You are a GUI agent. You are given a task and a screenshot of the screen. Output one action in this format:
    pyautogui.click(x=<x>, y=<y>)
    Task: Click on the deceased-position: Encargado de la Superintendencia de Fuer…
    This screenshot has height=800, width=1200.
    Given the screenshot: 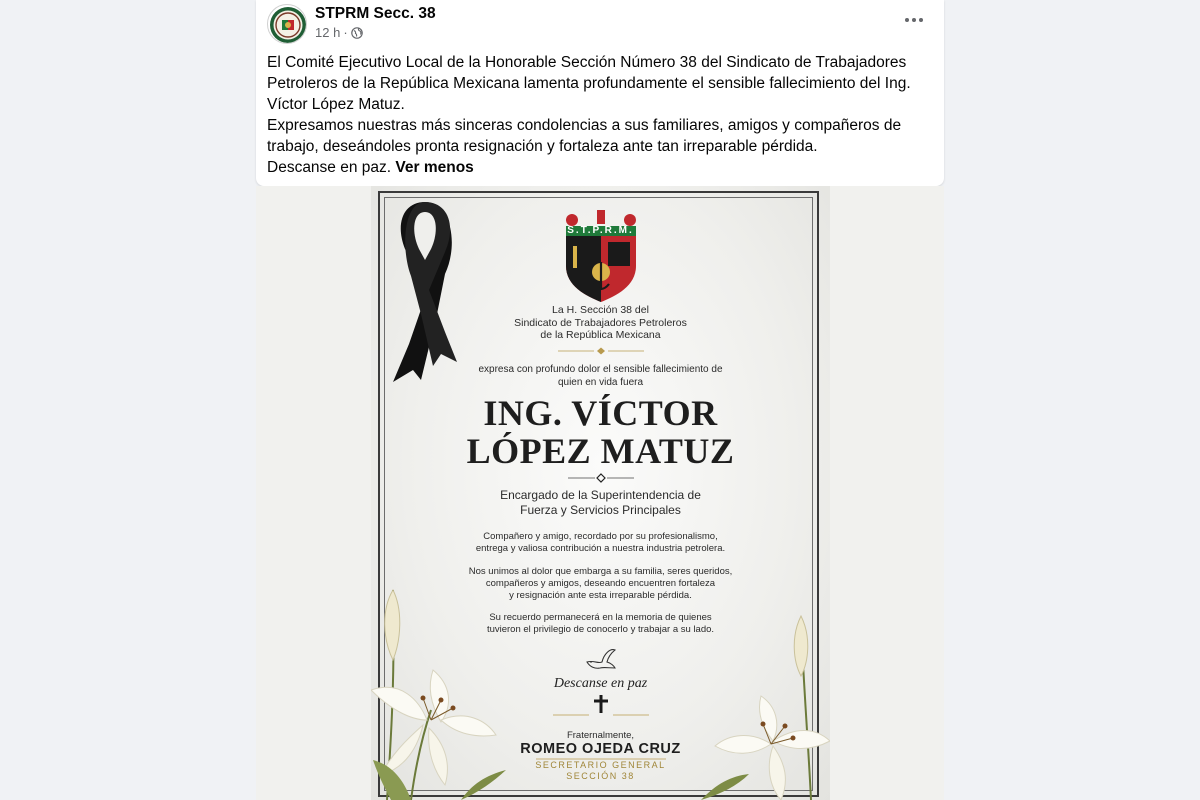 What is the action you would take?
    pyautogui.click(x=600, y=503)
    